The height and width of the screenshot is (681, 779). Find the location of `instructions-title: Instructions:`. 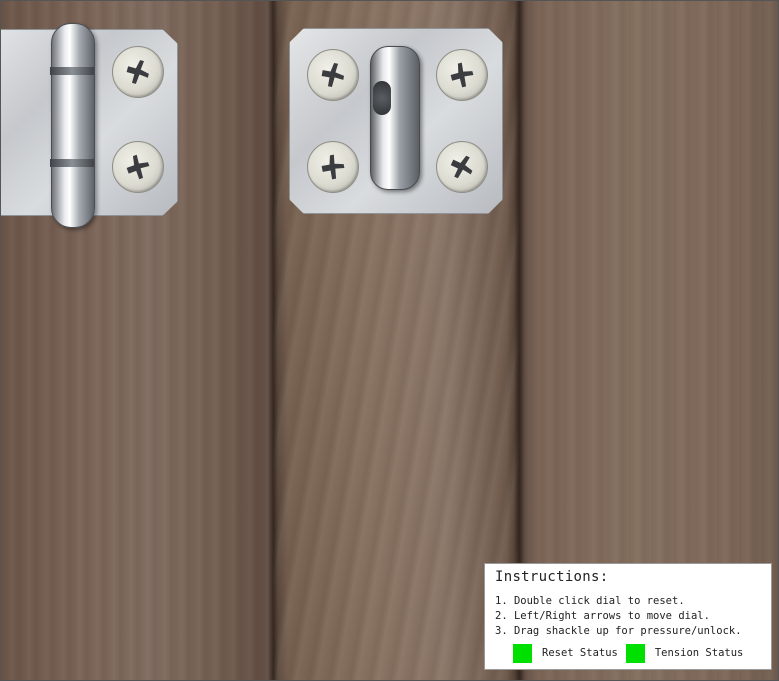

instructions-title: Instructions: is located at coordinates (552, 577).